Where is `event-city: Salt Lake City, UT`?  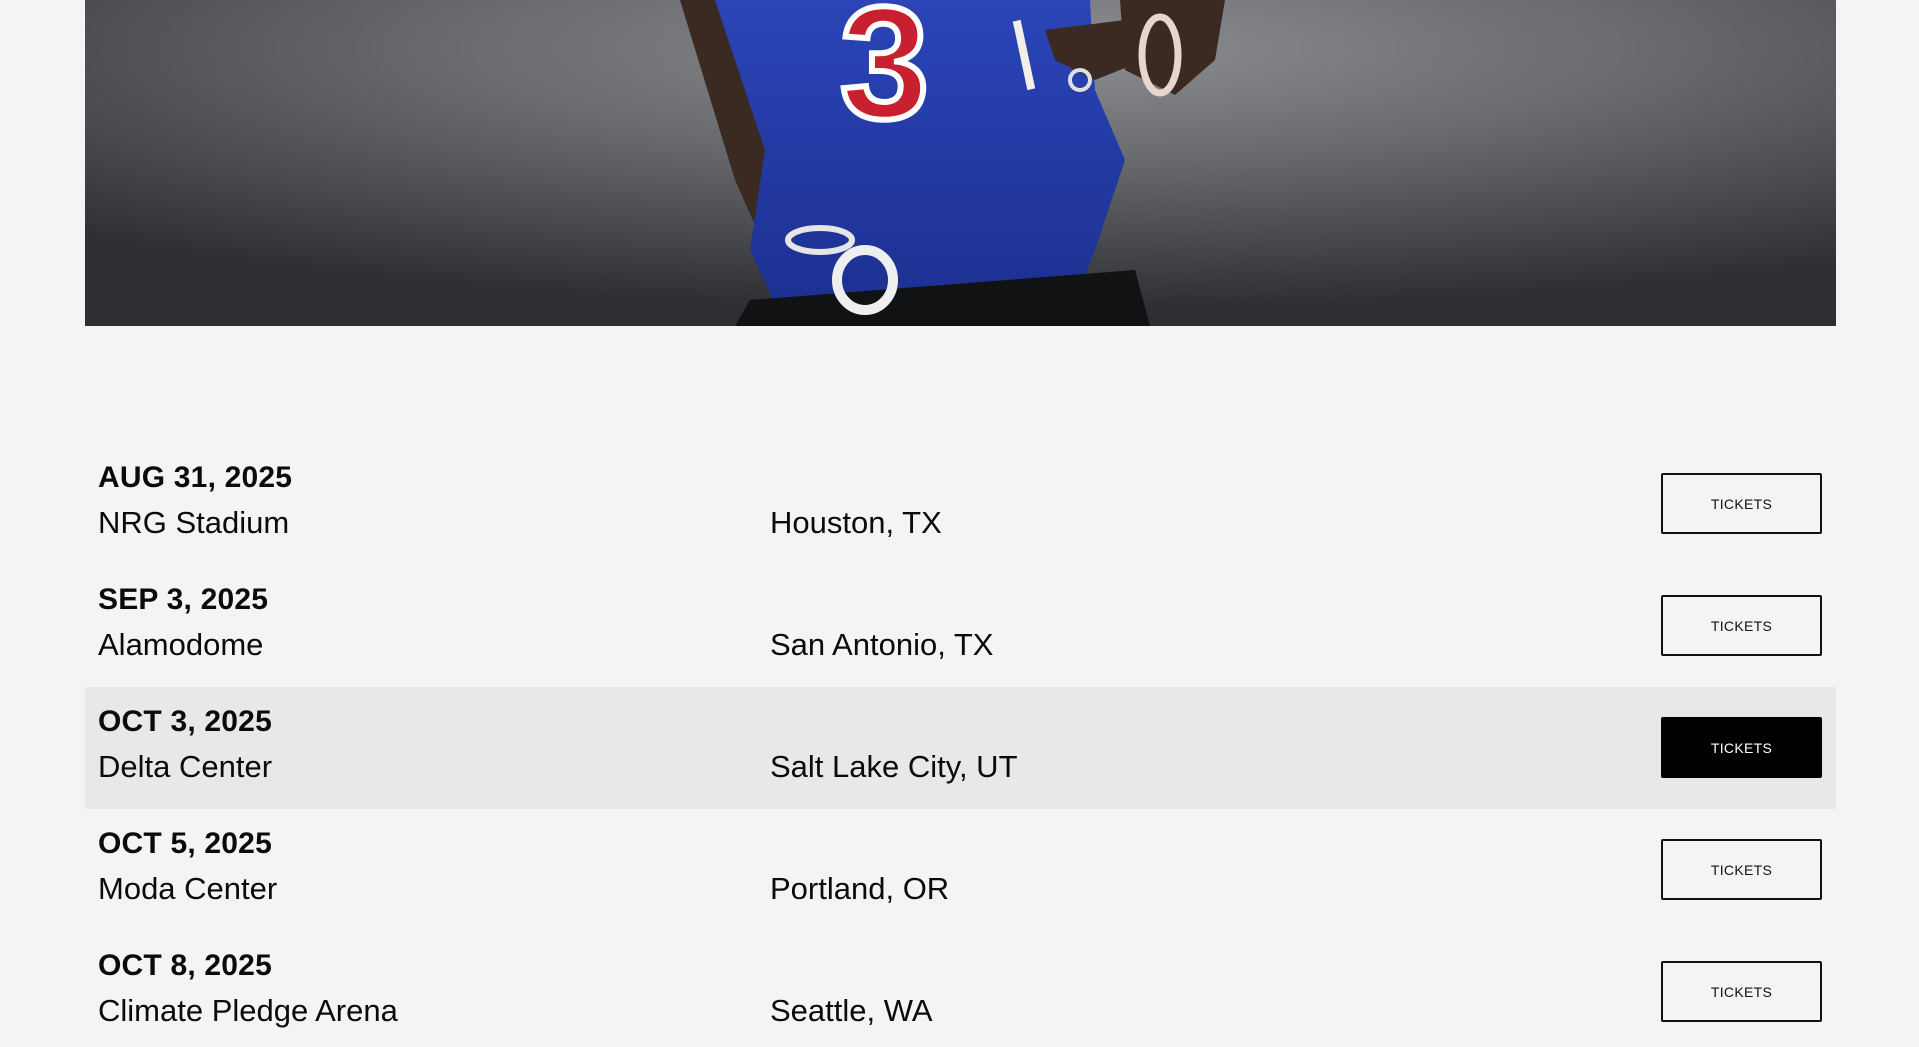
event-city: Salt Lake City, UT is located at coordinates (894, 766).